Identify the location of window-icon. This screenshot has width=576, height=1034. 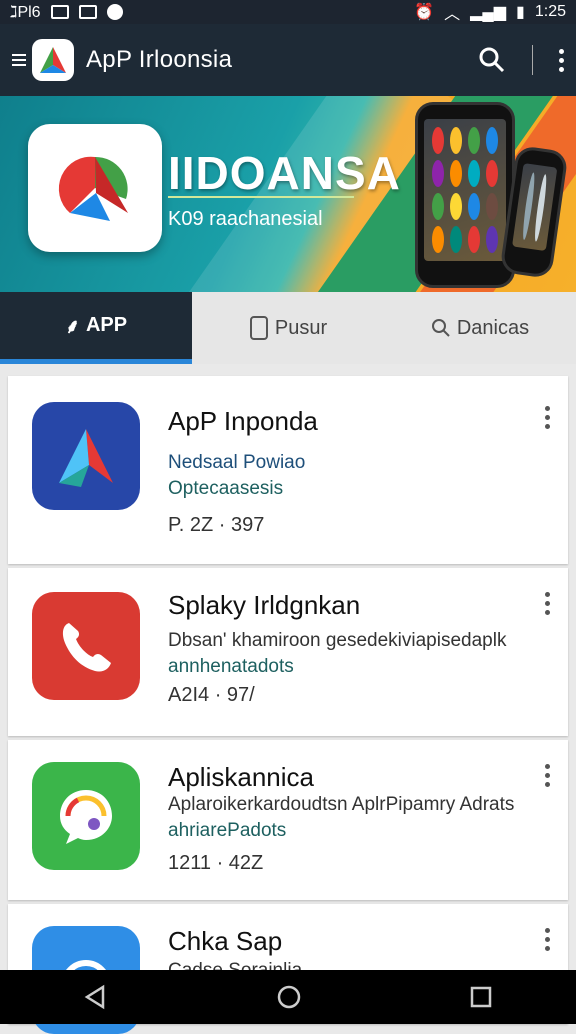
(87, 12).